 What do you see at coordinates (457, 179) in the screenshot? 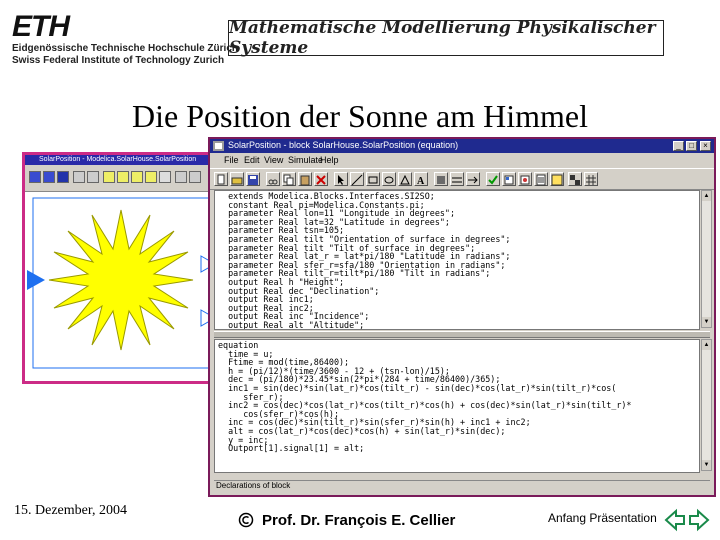
I see `line-style-icon` at bounding box center [457, 179].